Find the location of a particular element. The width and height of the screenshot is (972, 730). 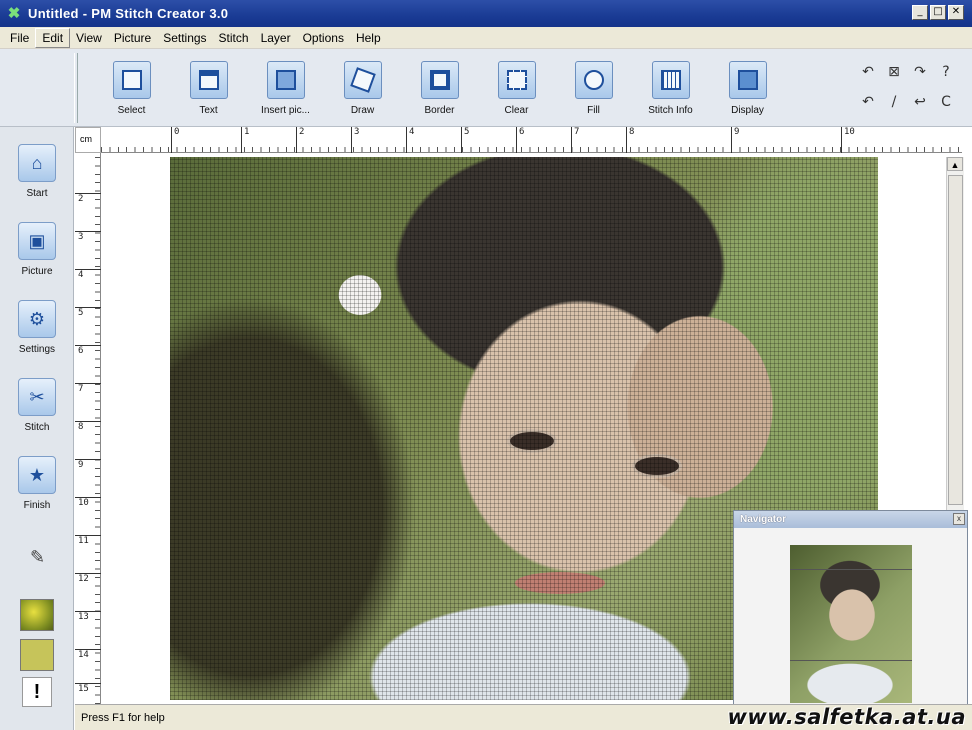

fill-tool-button: Fill is located at coordinates (593, 87).